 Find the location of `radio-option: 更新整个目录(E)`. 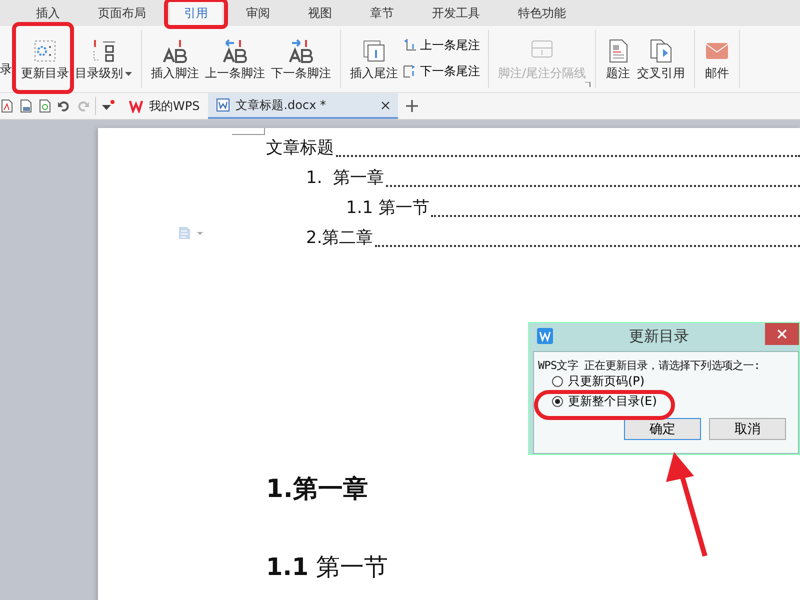

radio-option: 更新整个目录(E) is located at coordinates (604, 401).